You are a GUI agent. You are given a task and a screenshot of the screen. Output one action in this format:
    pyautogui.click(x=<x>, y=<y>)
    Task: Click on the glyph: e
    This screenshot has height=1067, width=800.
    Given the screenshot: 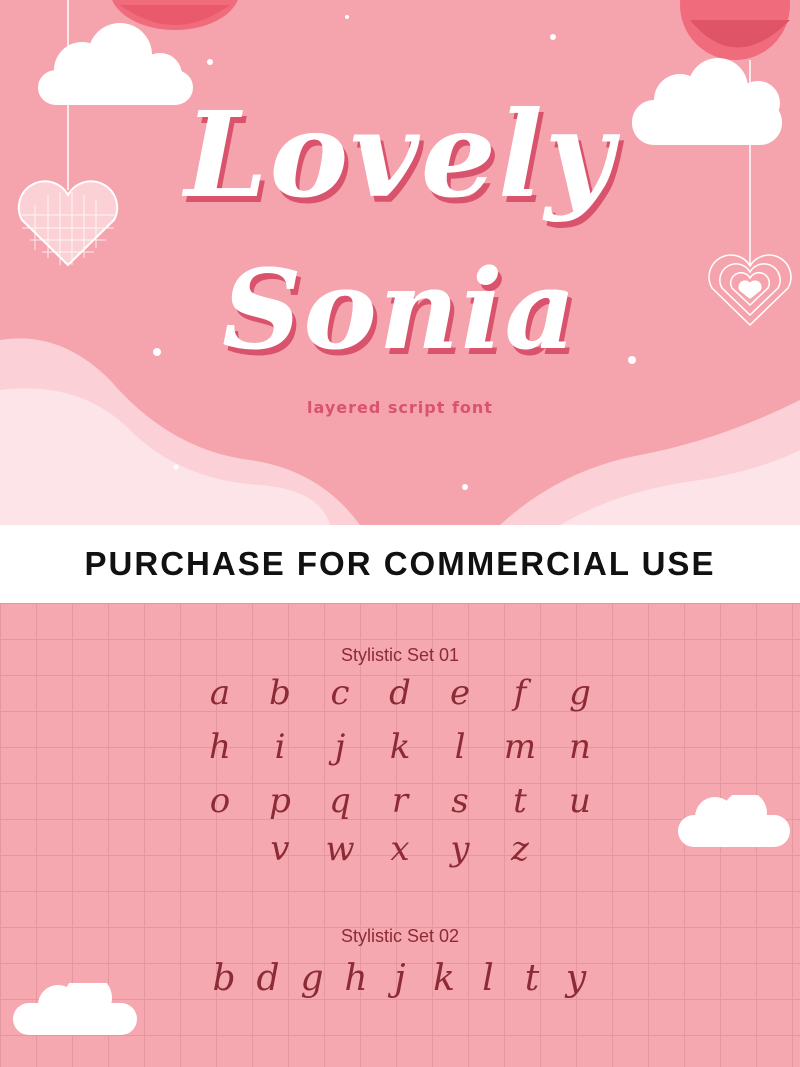 What is the action you would take?
    pyautogui.click(x=460, y=693)
    